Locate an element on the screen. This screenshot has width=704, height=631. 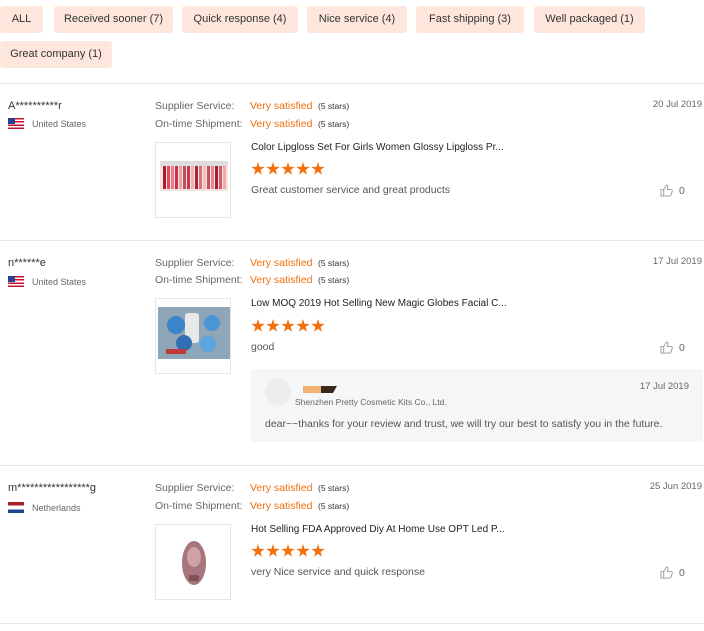
ipl-device-image is located at coordinates (194, 563).